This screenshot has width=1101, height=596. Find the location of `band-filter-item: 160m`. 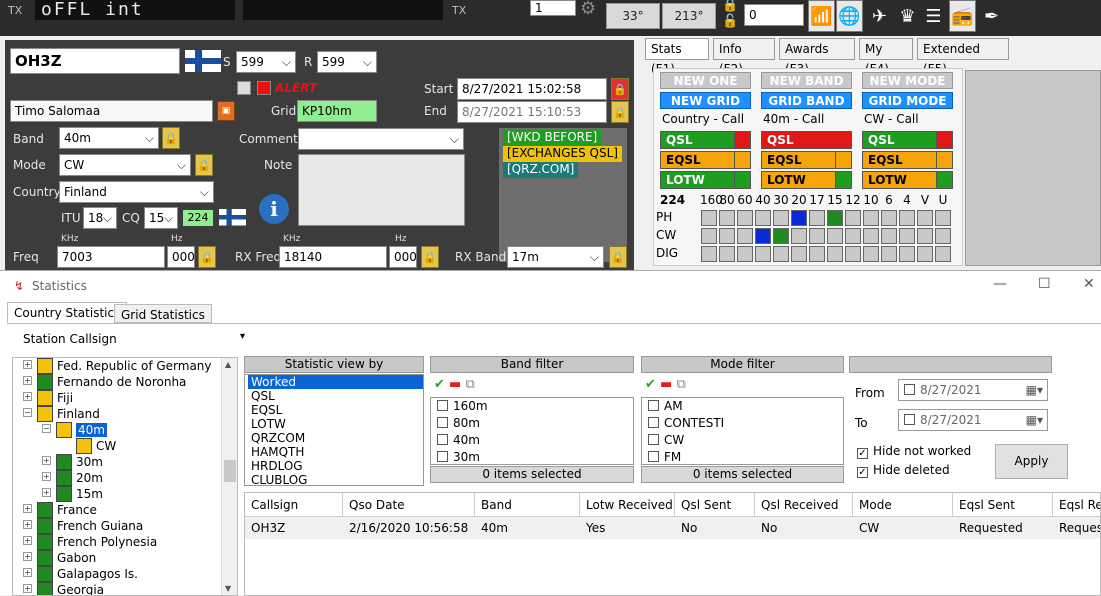

band-filter-item: 160m is located at coordinates (533, 406).